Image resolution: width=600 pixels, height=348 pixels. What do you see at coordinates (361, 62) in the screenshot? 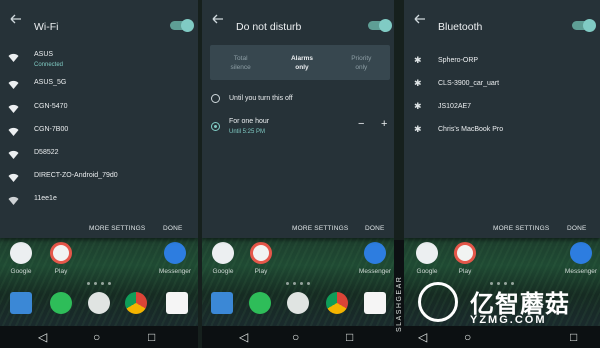
I see `segment-priority-only: Priority only` at bounding box center [361, 62].